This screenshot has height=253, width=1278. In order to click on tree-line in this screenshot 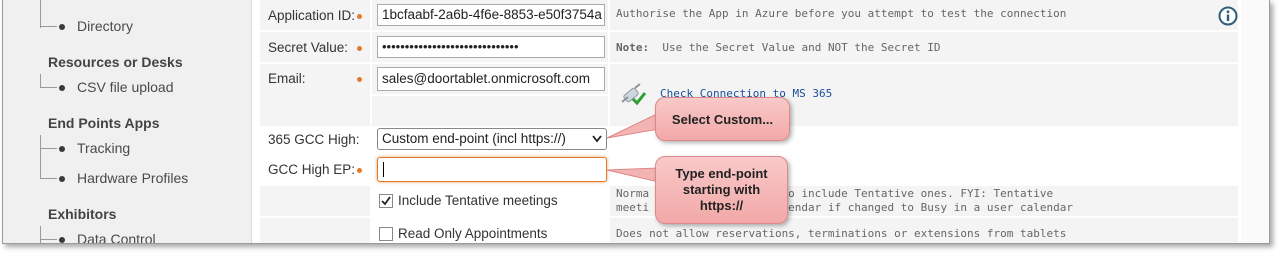, I will do `click(40, 14)`.